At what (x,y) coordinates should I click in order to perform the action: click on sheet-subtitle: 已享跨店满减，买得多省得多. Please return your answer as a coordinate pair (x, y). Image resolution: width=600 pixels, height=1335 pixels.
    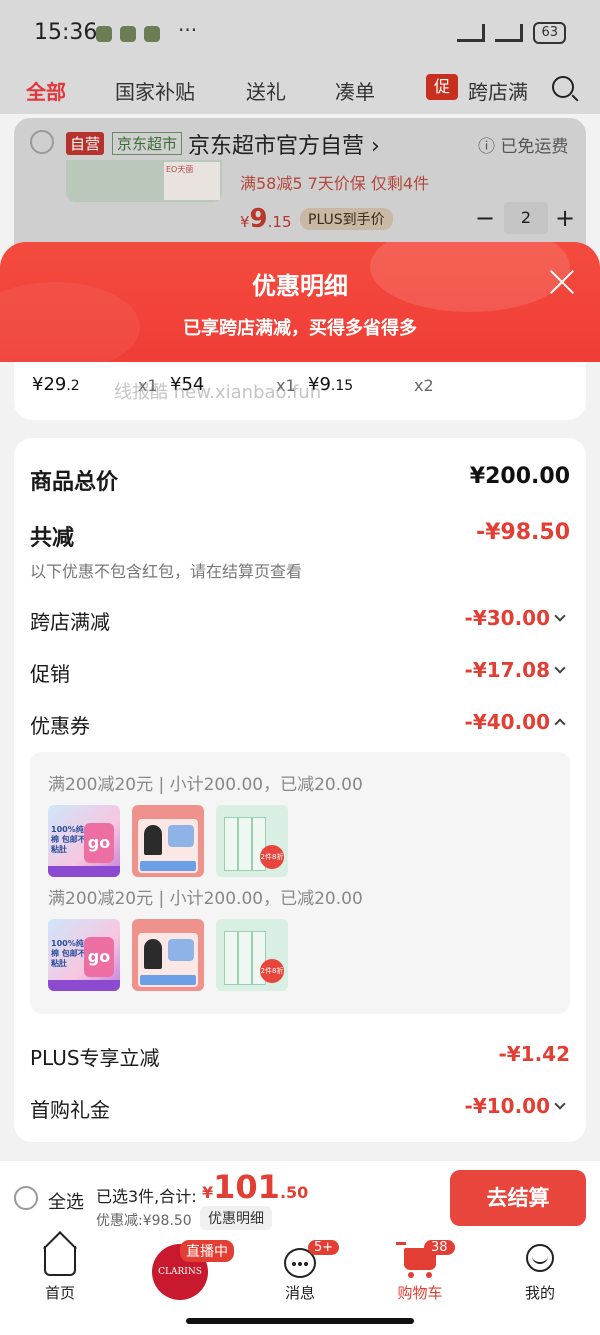
    Looking at the image, I should click on (300, 328).